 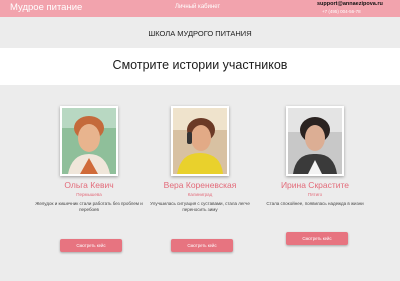 I want to click on participant-city: Калиниград, so click(x=200, y=194).